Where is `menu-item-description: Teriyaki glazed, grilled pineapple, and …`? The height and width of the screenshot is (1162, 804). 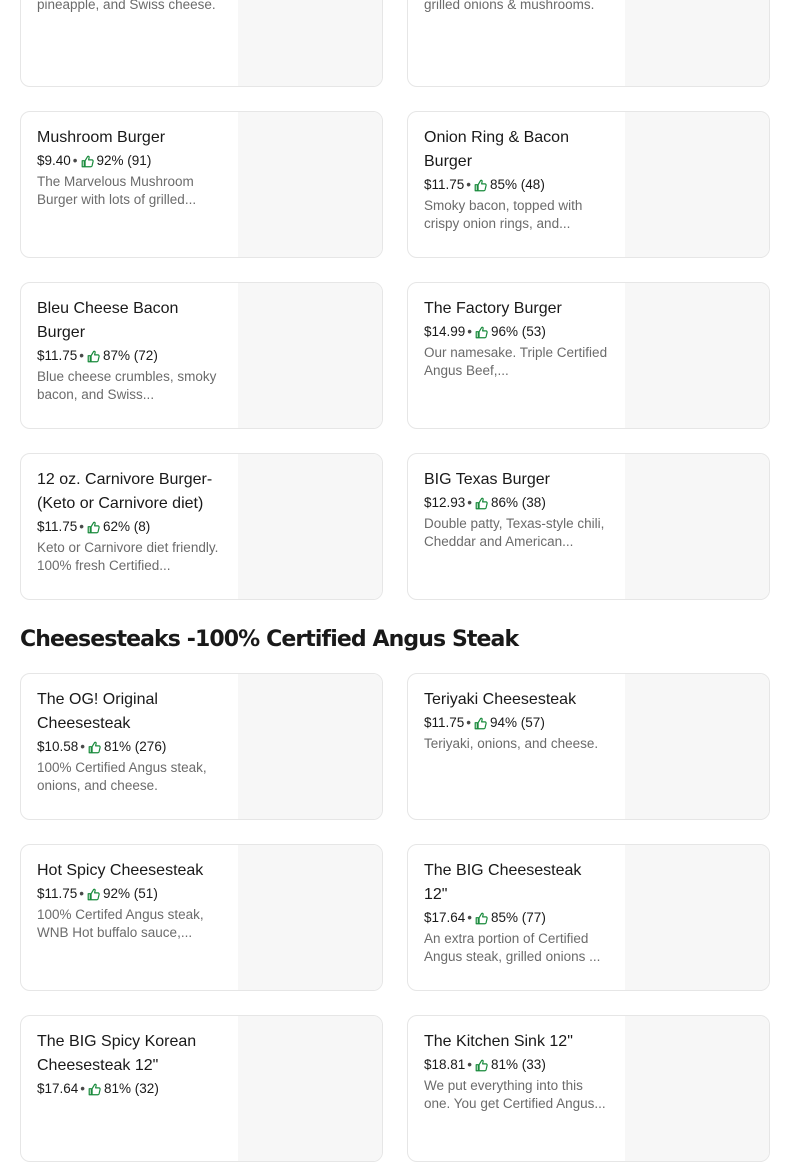 menu-item-description: Teriyaki glazed, grilled pineapple, and … is located at coordinates (126, 6).